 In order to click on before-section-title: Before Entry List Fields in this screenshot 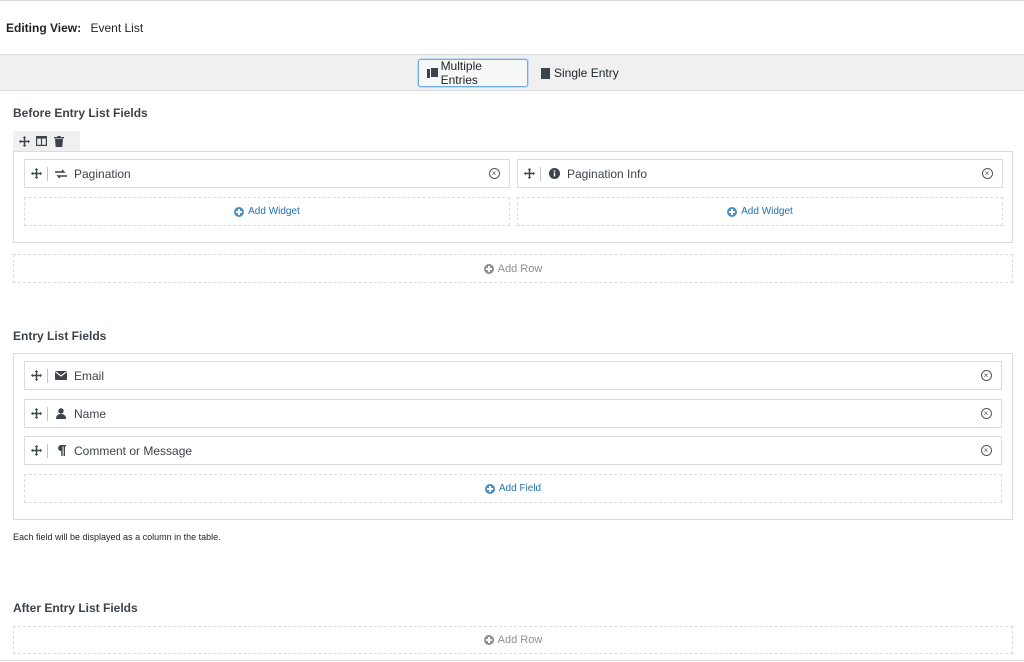, I will do `click(80, 113)`.